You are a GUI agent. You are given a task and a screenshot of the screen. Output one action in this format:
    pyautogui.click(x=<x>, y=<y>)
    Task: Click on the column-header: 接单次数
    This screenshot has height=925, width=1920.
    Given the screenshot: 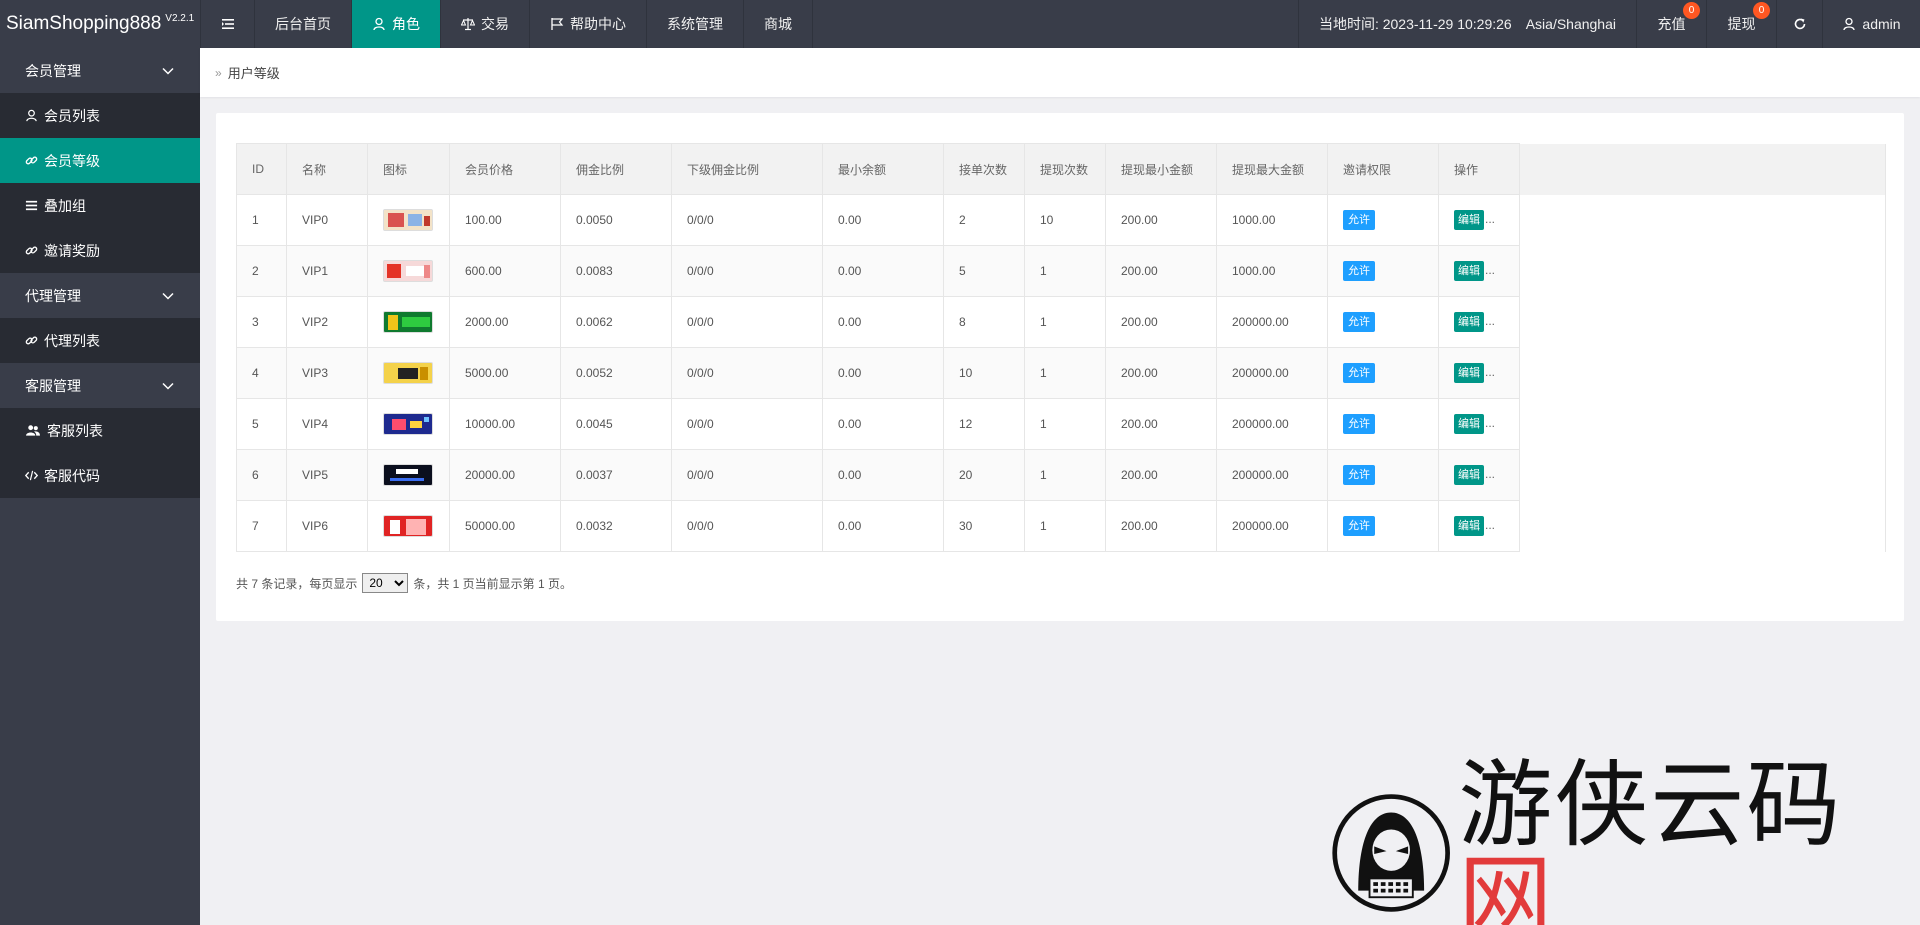 What is the action you would take?
    pyautogui.click(x=984, y=169)
    